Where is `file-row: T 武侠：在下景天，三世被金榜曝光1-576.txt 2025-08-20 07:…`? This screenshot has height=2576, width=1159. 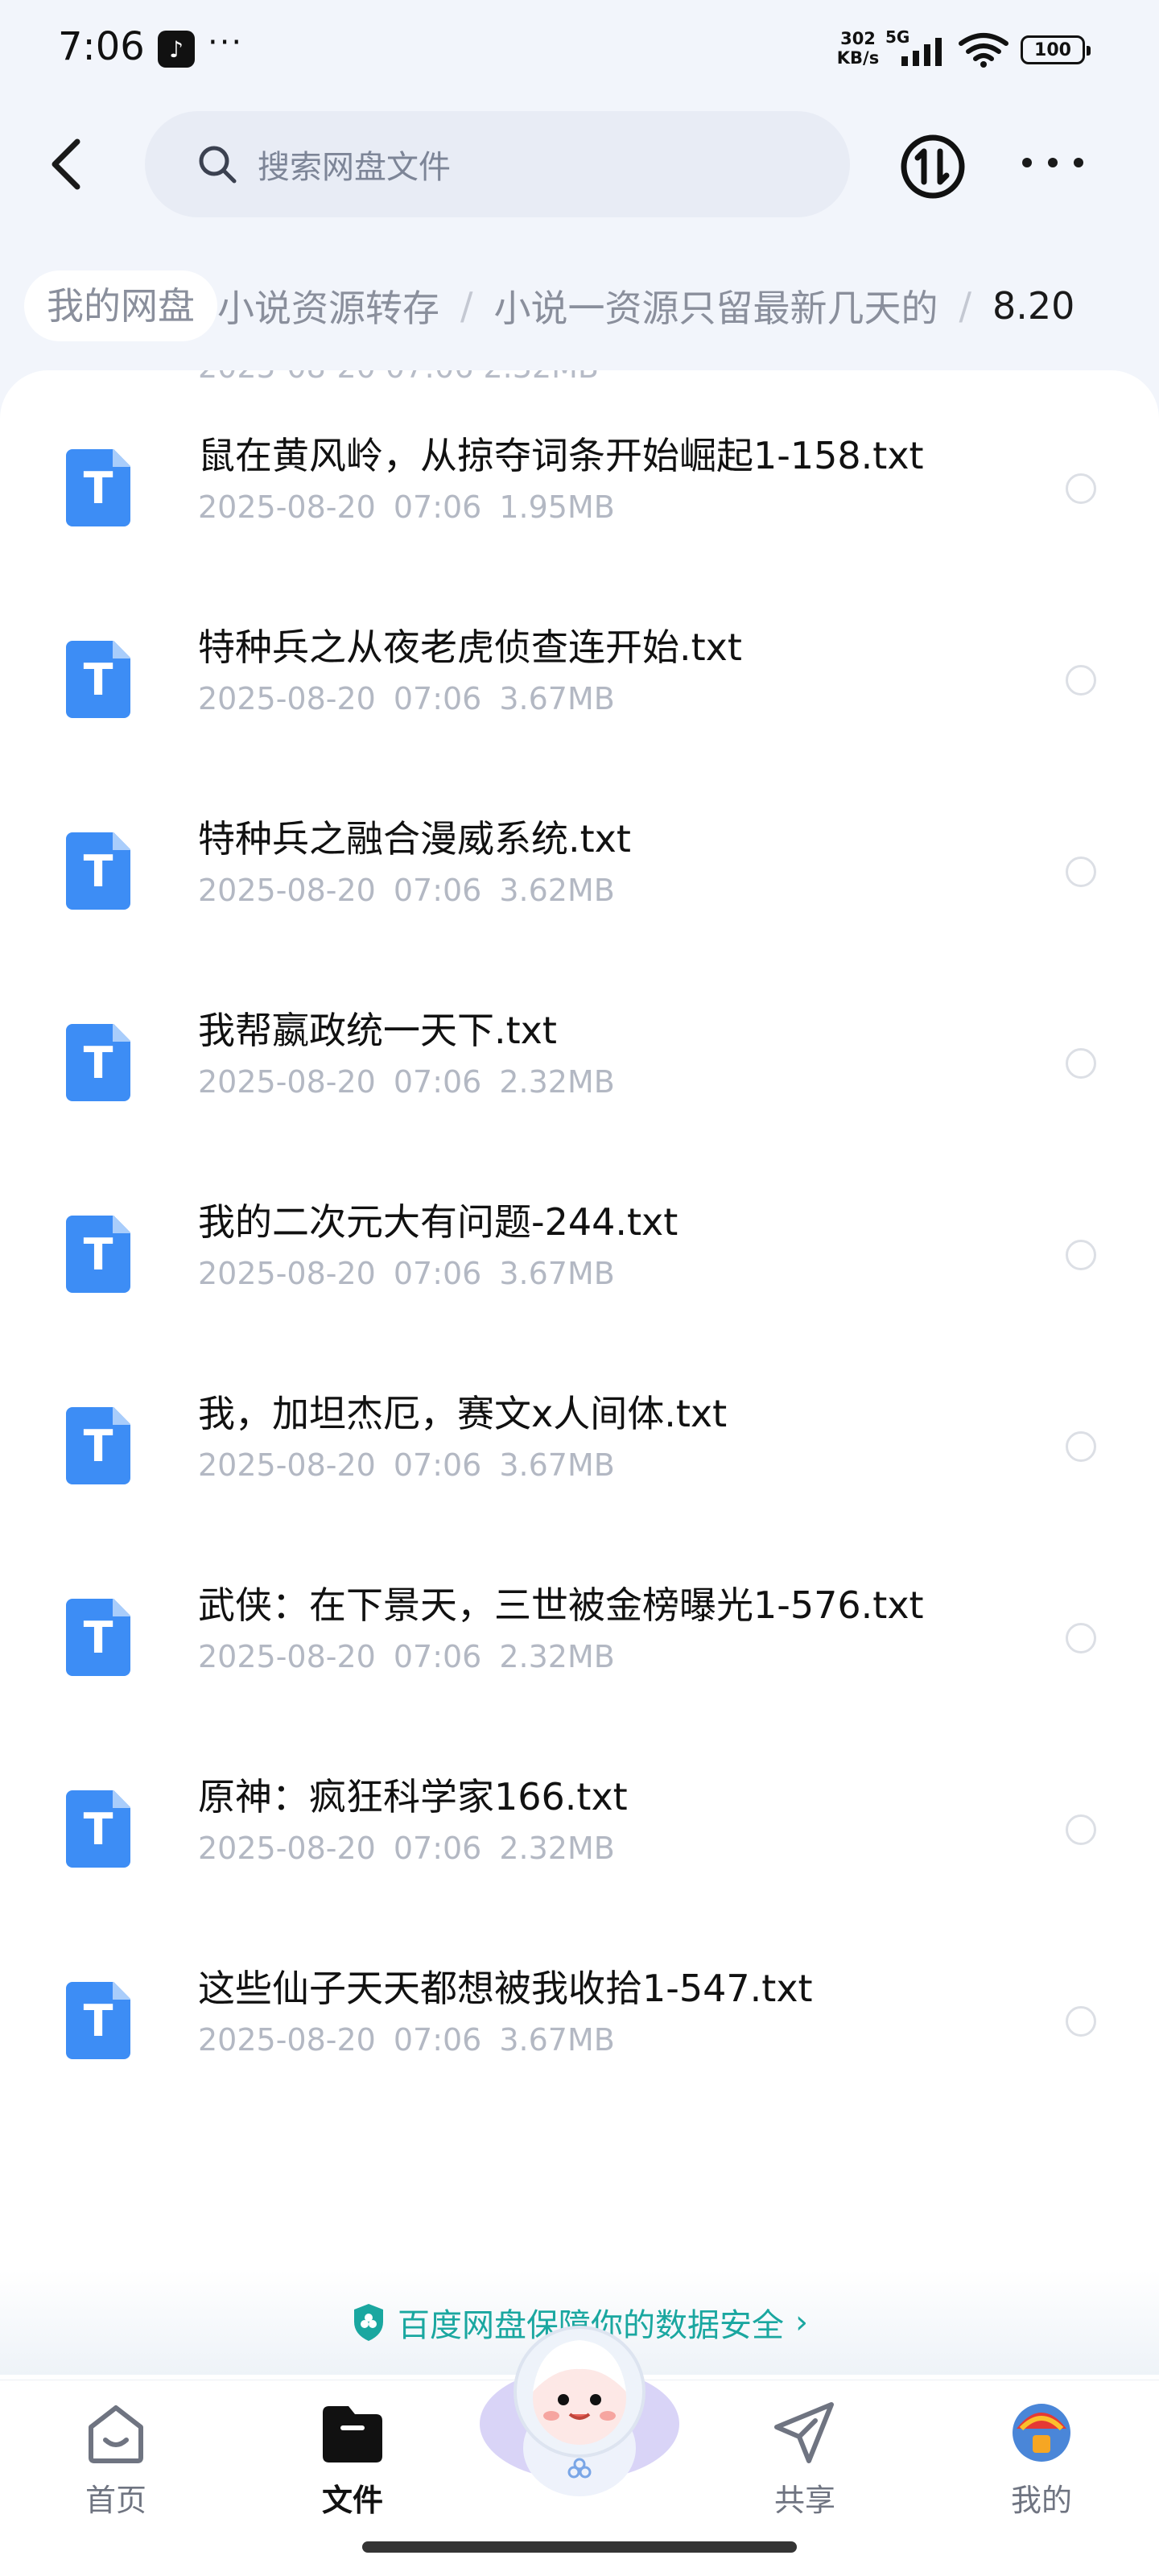
file-row: T 武侠：在下景天，三世被金榜曝光1-576.txt 2025-08-20 07:… is located at coordinates (579, 1640).